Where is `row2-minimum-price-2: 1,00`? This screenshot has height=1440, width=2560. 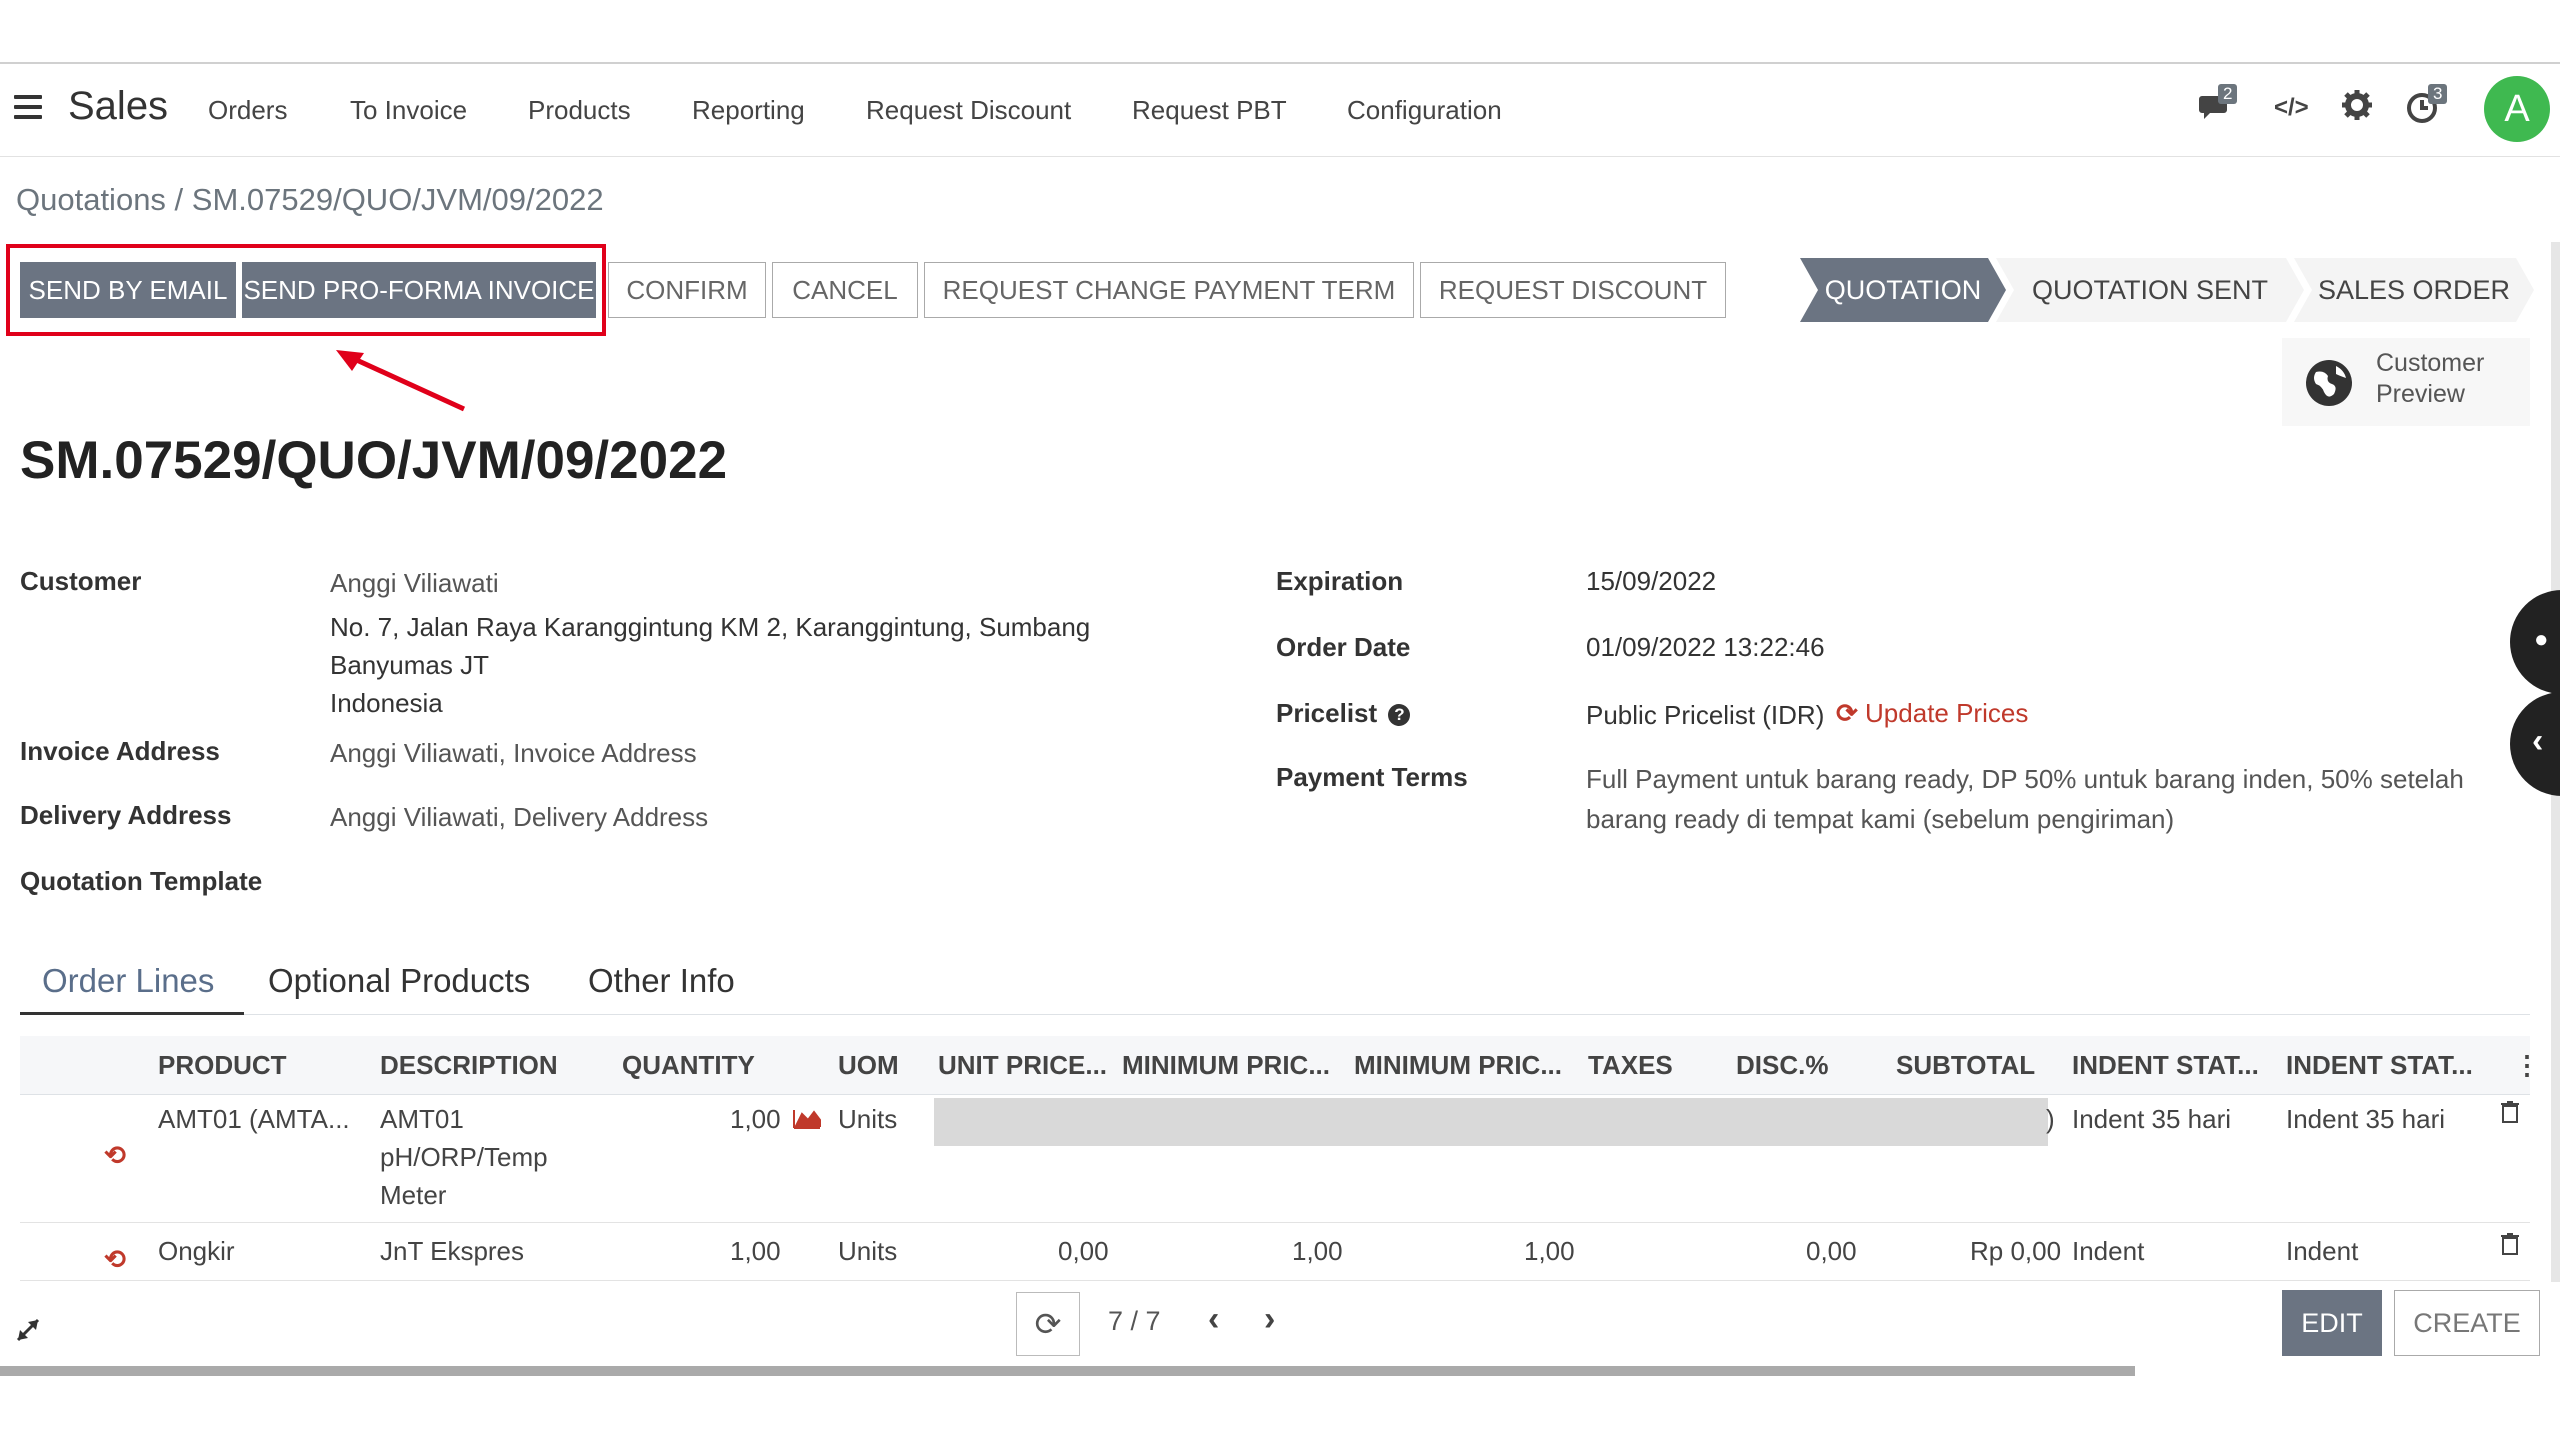
row2-minimum-price-2: 1,00 is located at coordinates (1549, 1251).